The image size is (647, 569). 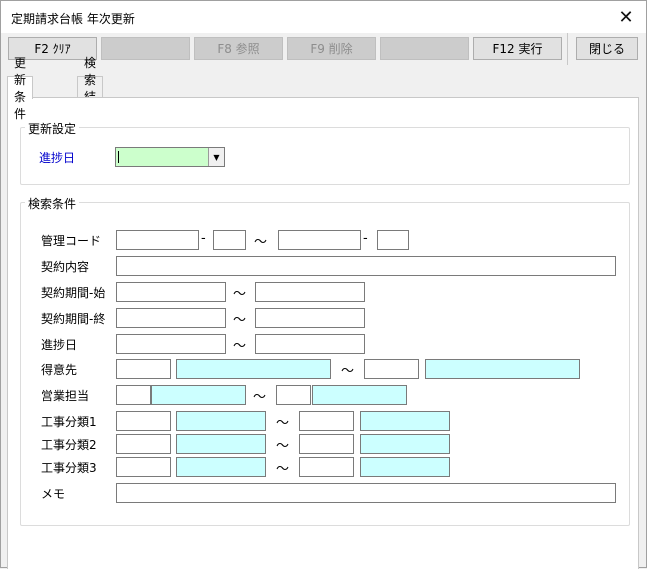 What do you see at coordinates (143, 421) in the screenshot?
I see `work-category-1-from-code-input` at bounding box center [143, 421].